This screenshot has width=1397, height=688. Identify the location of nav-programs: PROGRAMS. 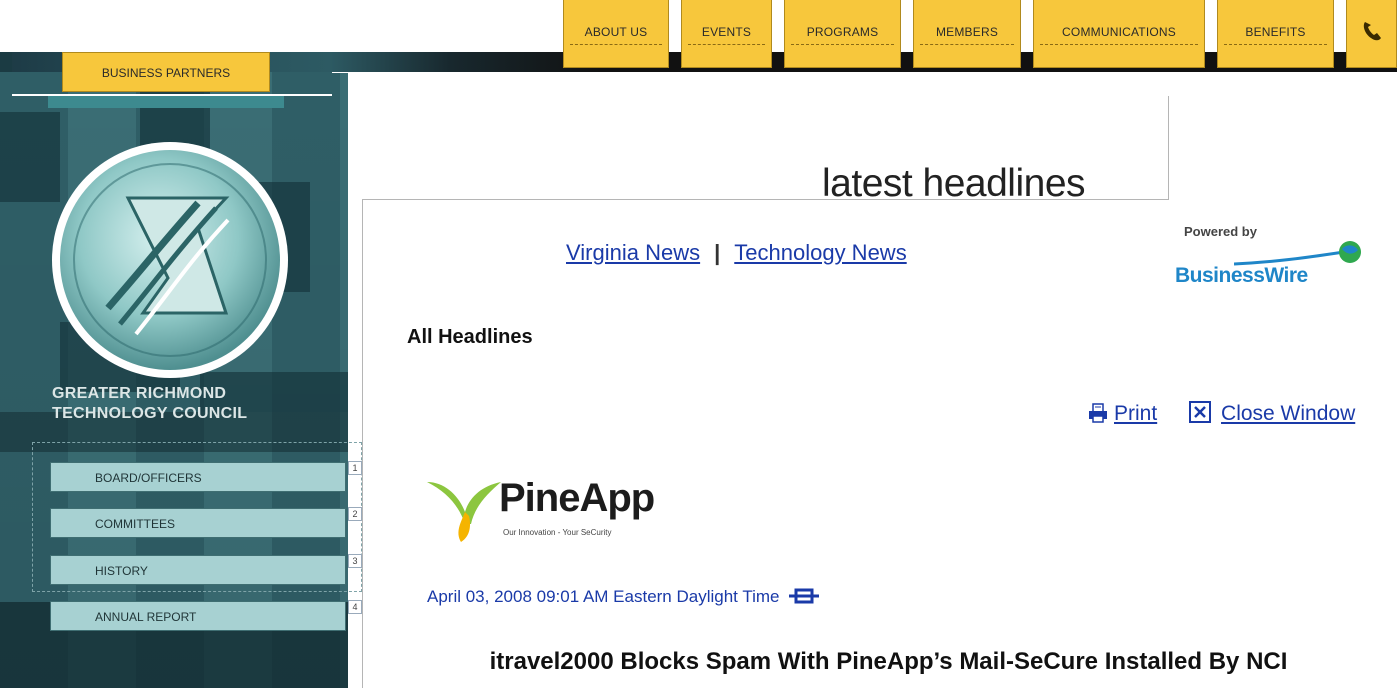
(842, 34).